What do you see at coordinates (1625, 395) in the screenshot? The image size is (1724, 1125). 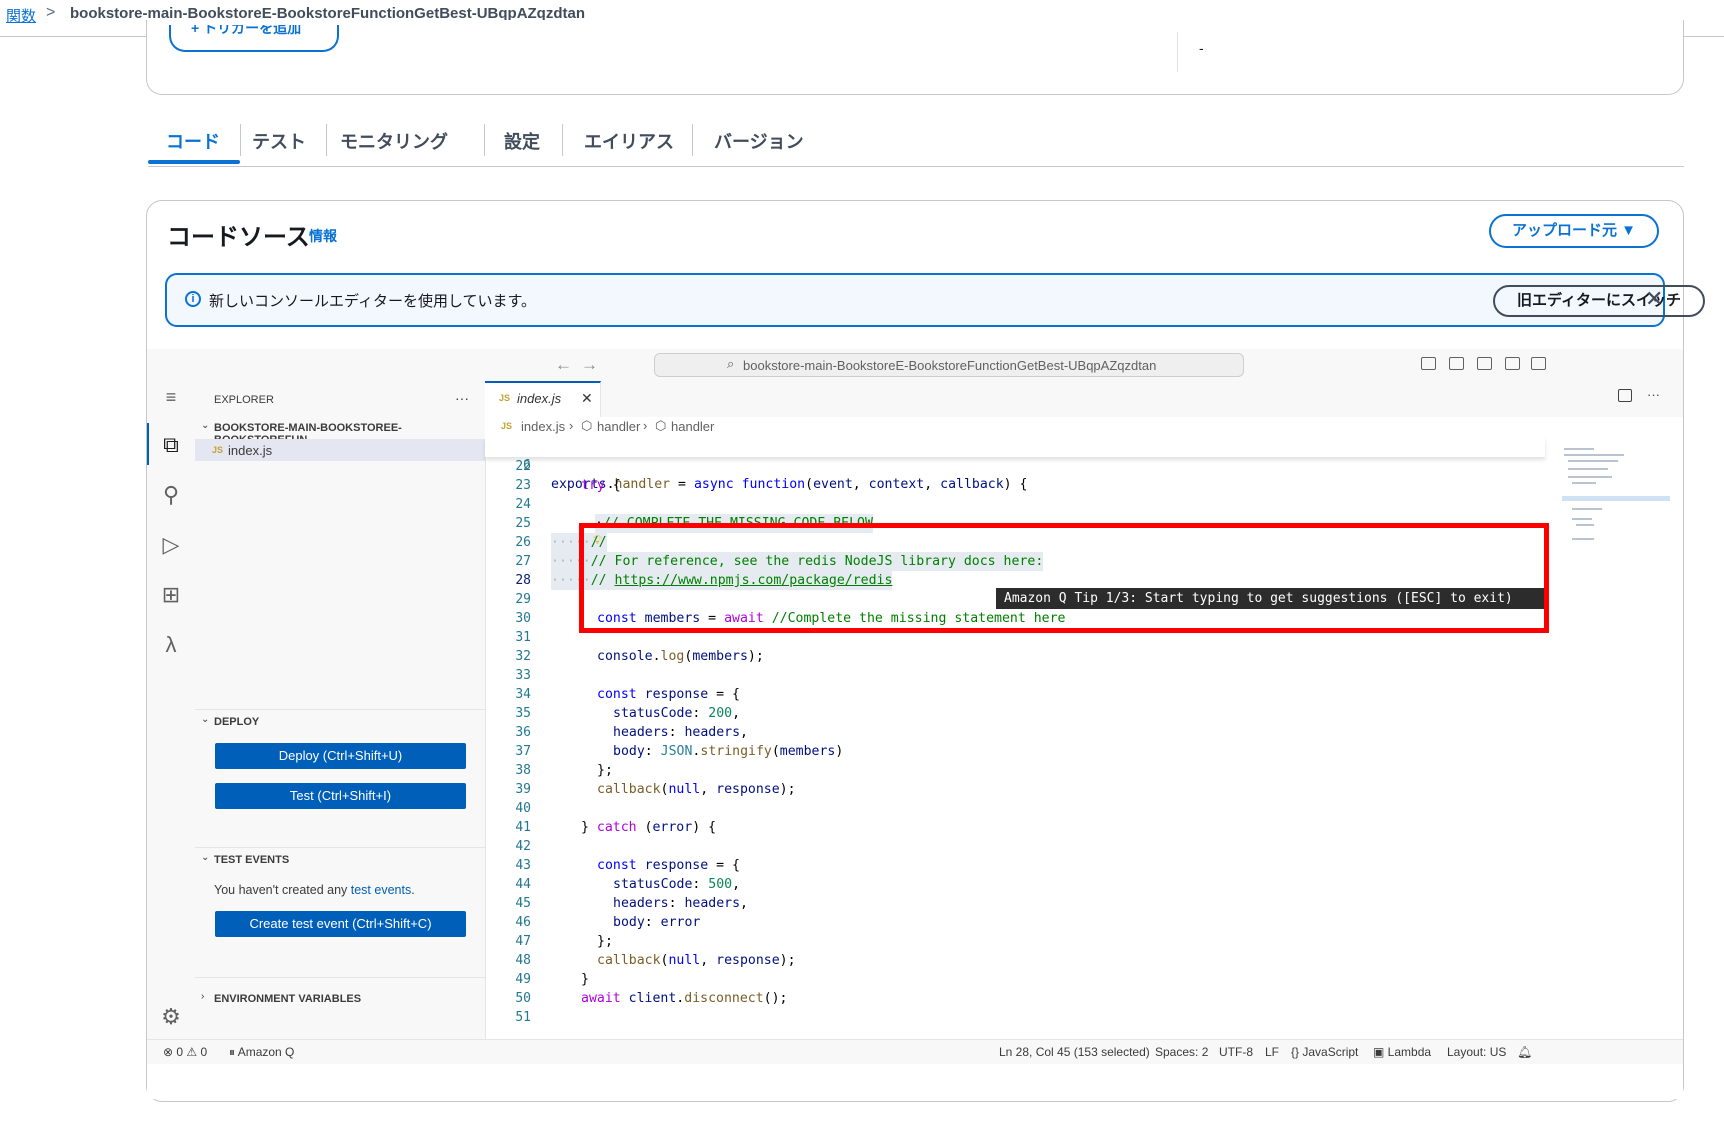 I see `split-editor-icon` at bounding box center [1625, 395].